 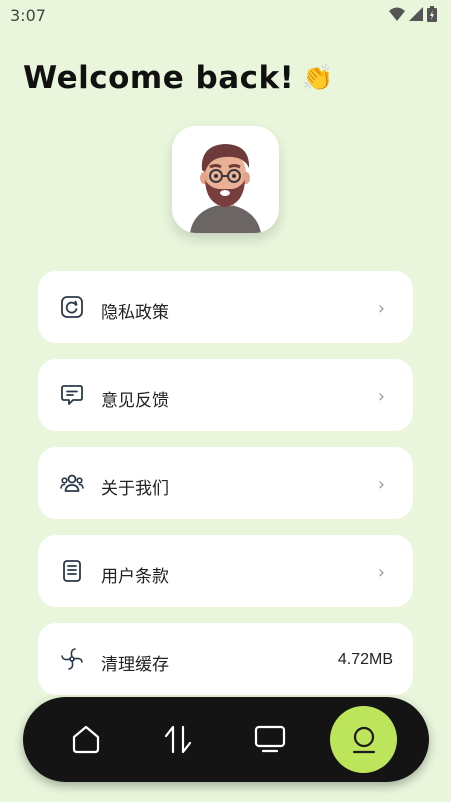 I want to click on bottom-navigation, so click(x=226, y=739).